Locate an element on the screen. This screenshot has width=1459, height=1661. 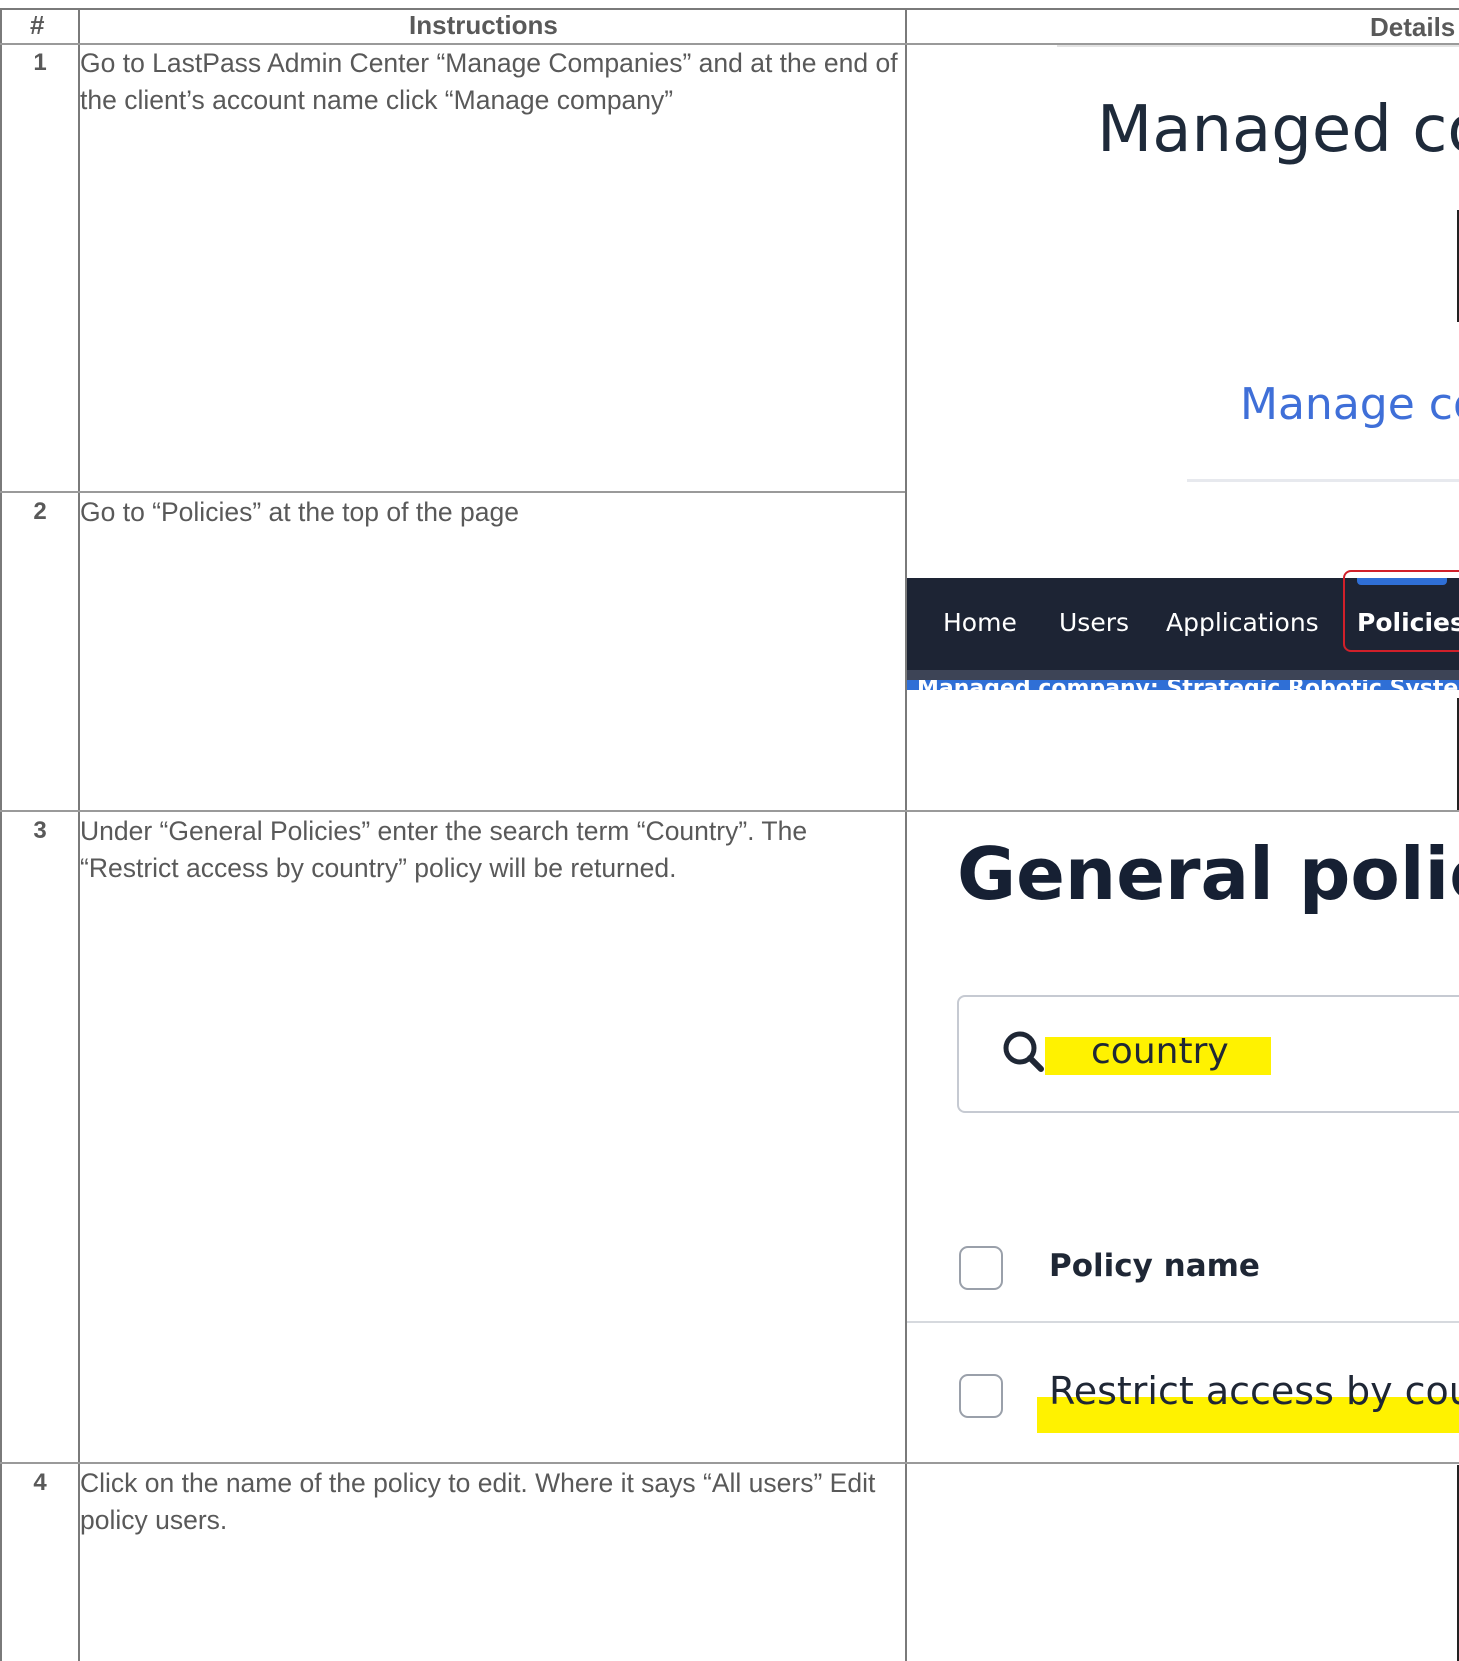
search-value: country is located at coordinates (1160, 1051).